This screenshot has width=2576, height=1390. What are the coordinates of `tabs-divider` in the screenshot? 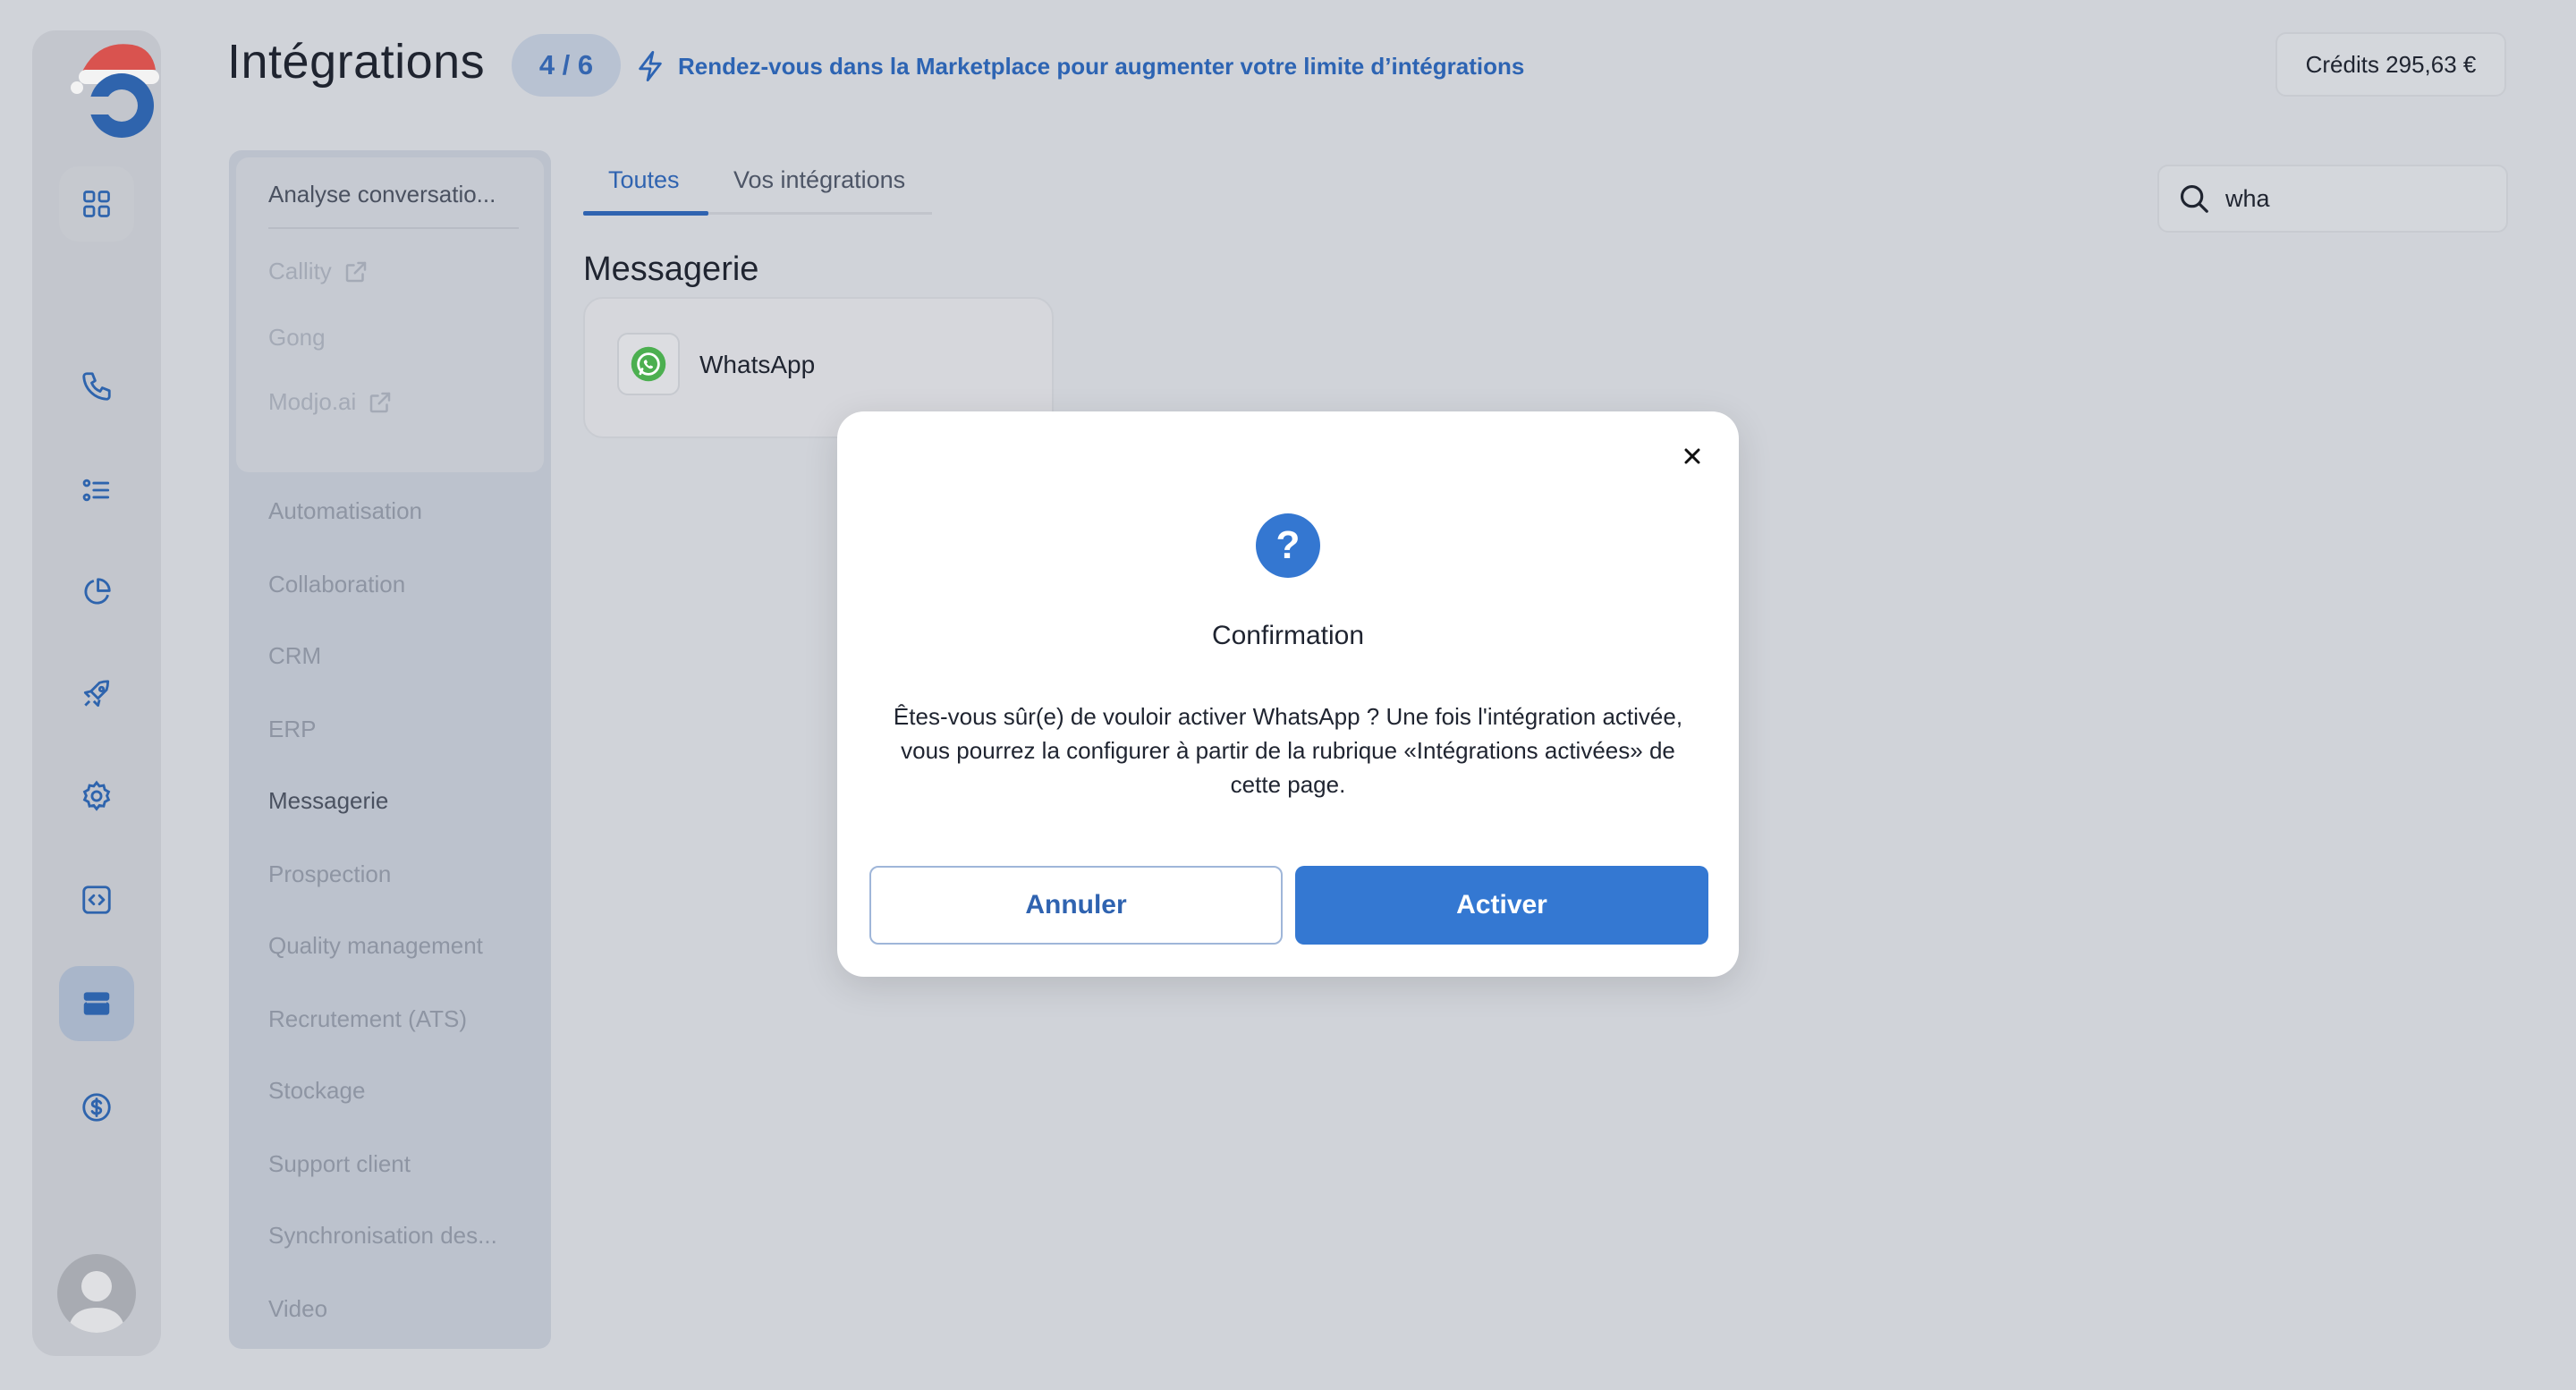 It's located at (820, 213).